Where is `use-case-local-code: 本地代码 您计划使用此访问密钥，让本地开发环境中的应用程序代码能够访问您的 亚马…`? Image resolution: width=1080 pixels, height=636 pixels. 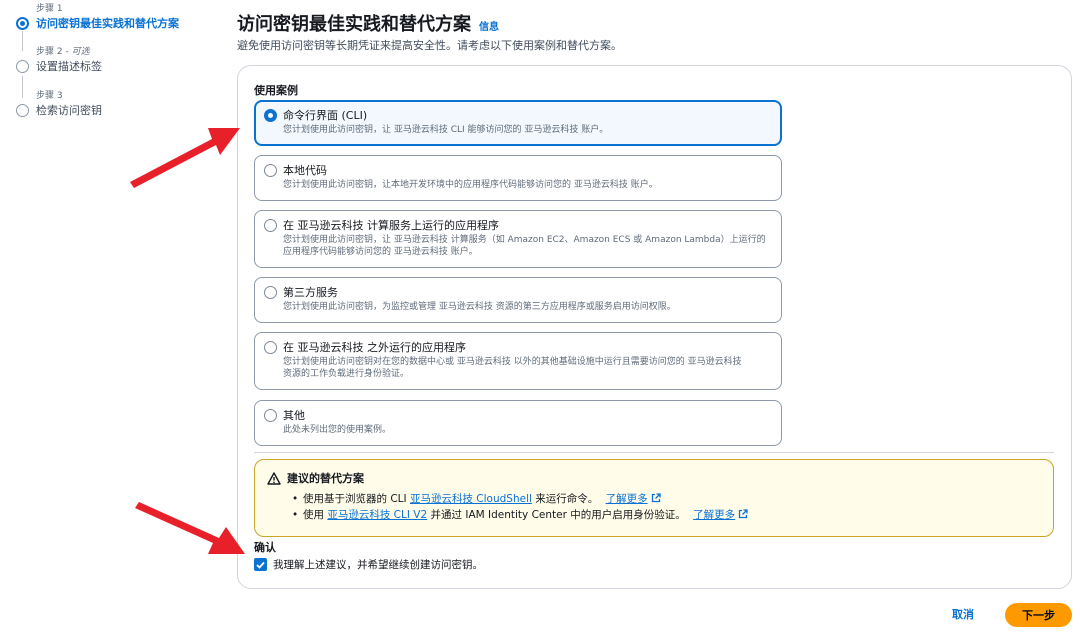
use-case-local-code: 本地代码 您计划使用此访问密钥，让本地开发环境中的应用程序代码能够访问您的 亚马… is located at coordinates (518, 178).